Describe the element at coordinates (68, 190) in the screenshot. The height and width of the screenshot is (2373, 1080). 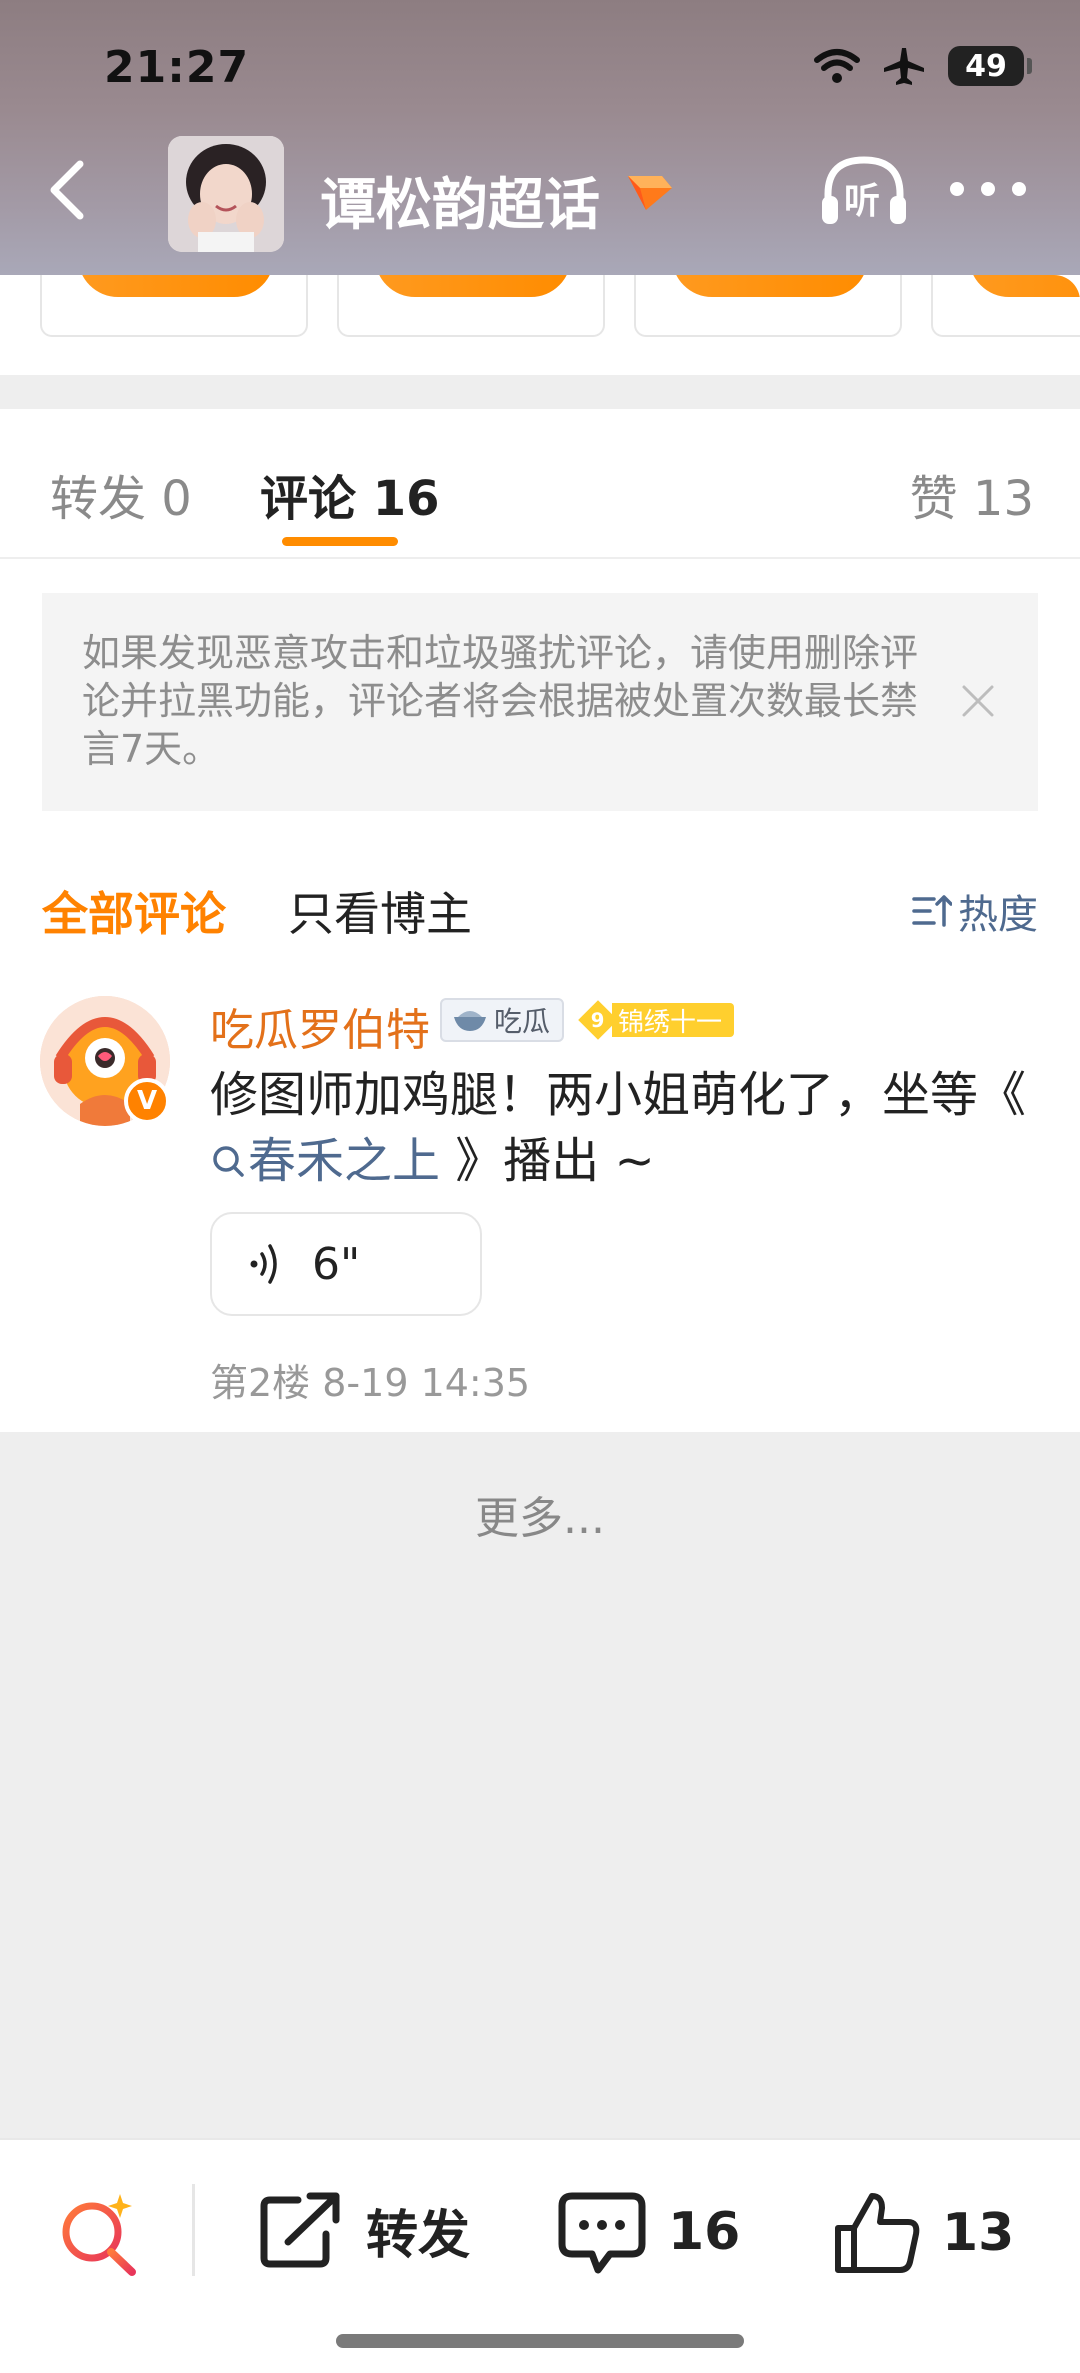
I see `back-arrow-icon` at that location.